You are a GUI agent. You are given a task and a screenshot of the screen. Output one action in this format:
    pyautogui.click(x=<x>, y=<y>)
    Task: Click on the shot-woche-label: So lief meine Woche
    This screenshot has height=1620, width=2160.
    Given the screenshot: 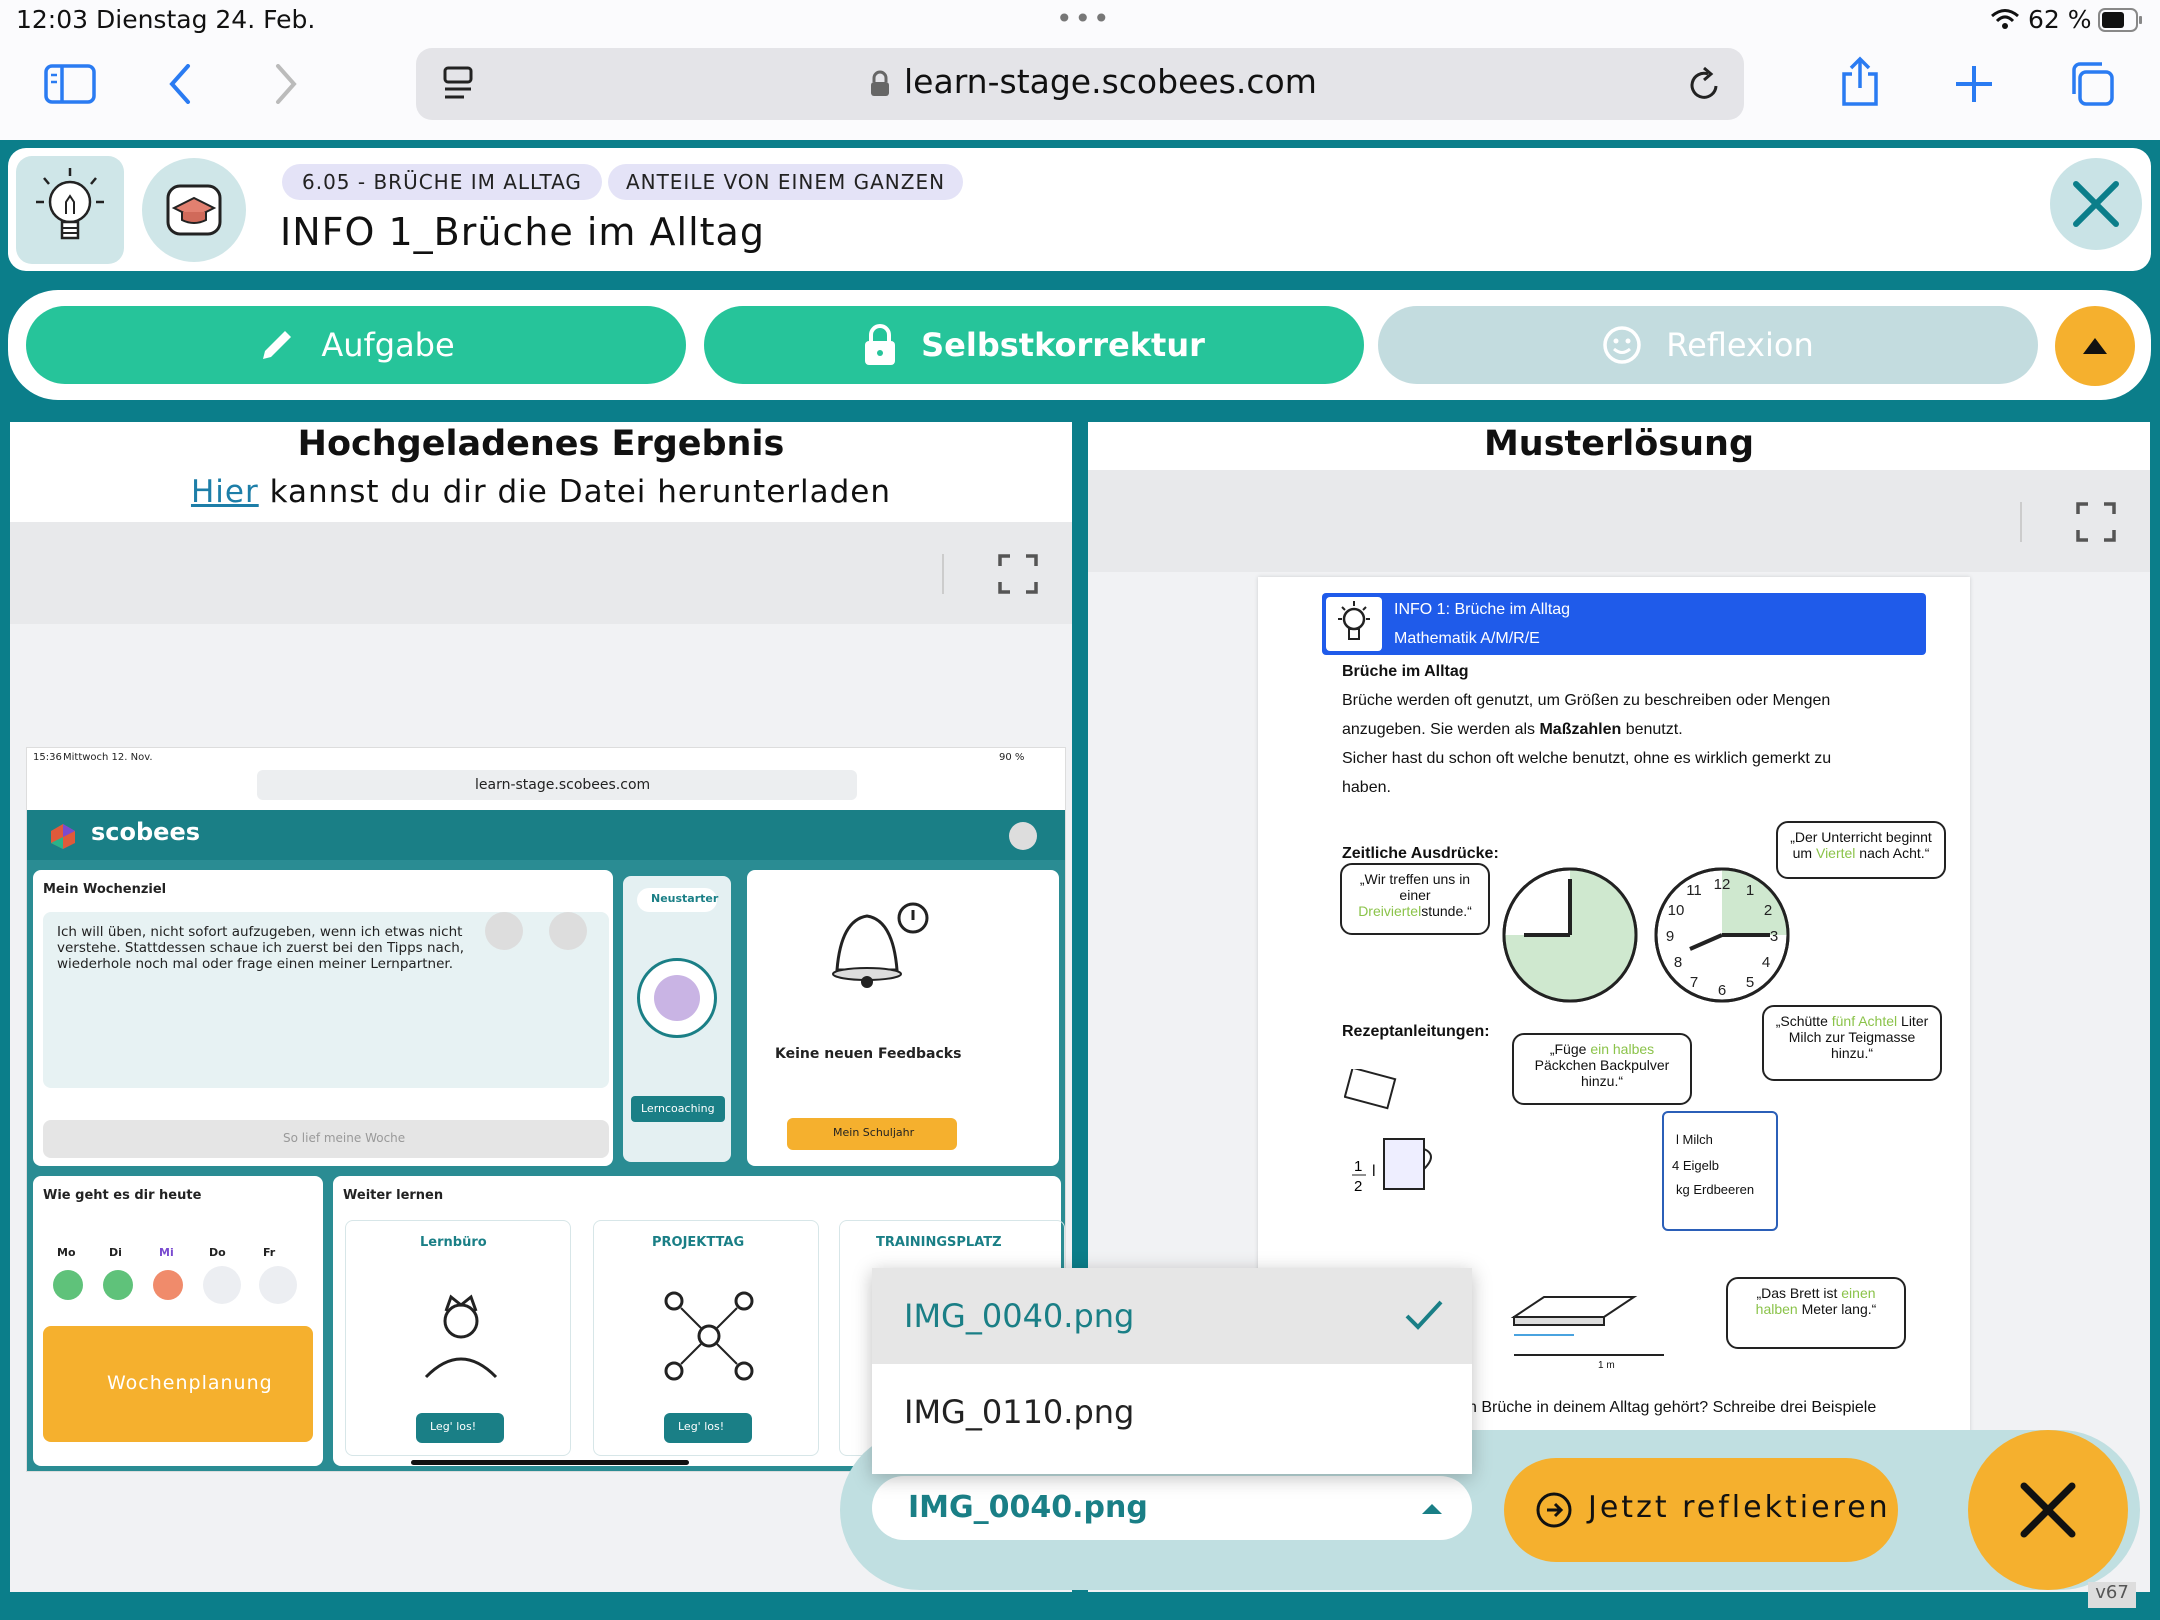 What is the action you would take?
    pyautogui.click(x=344, y=1138)
    